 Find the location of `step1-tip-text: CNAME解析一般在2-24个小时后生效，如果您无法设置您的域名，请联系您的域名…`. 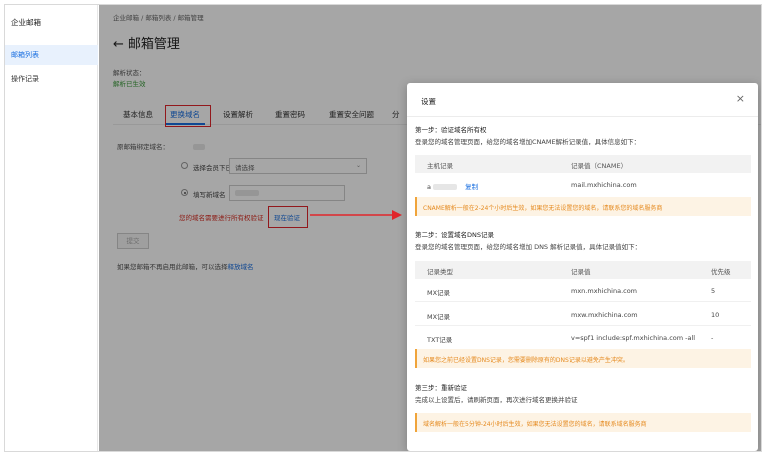

step1-tip-text: CNAME解析一般在2-24个小时后生效，如果您无法设置您的域名，请联系您的域名… is located at coordinates (543, 208).